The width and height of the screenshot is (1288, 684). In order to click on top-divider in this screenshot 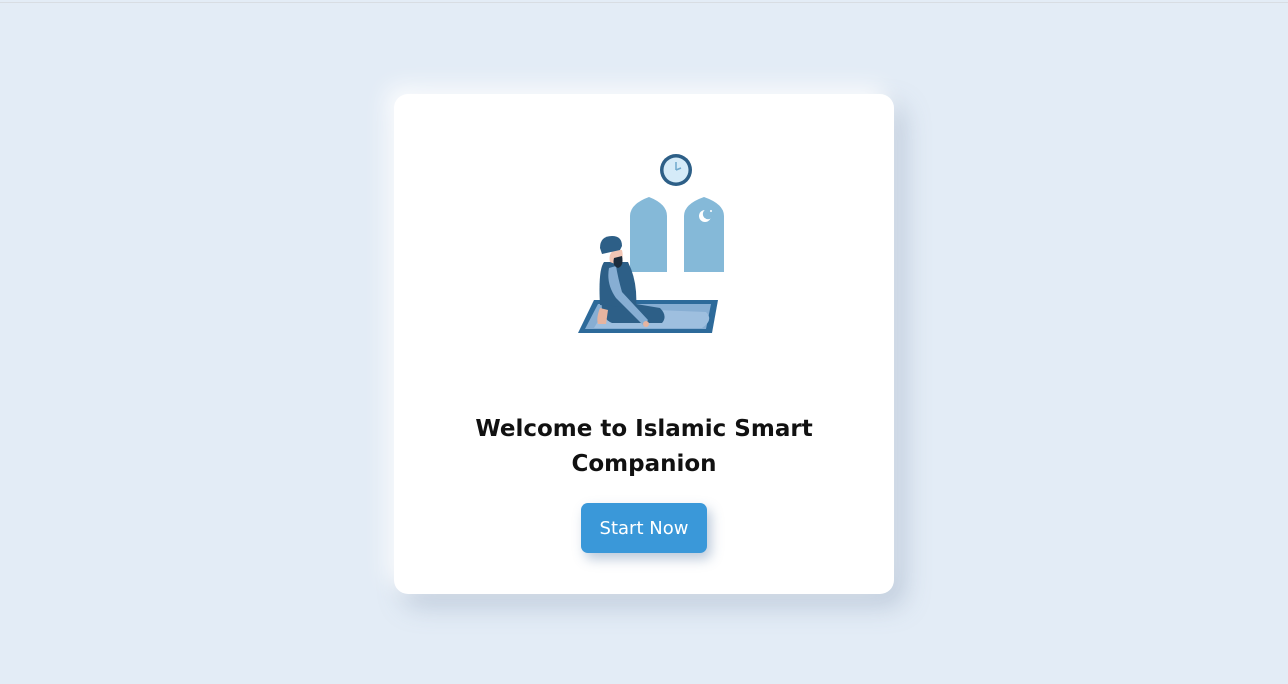, I will do `click(644, 2)`.